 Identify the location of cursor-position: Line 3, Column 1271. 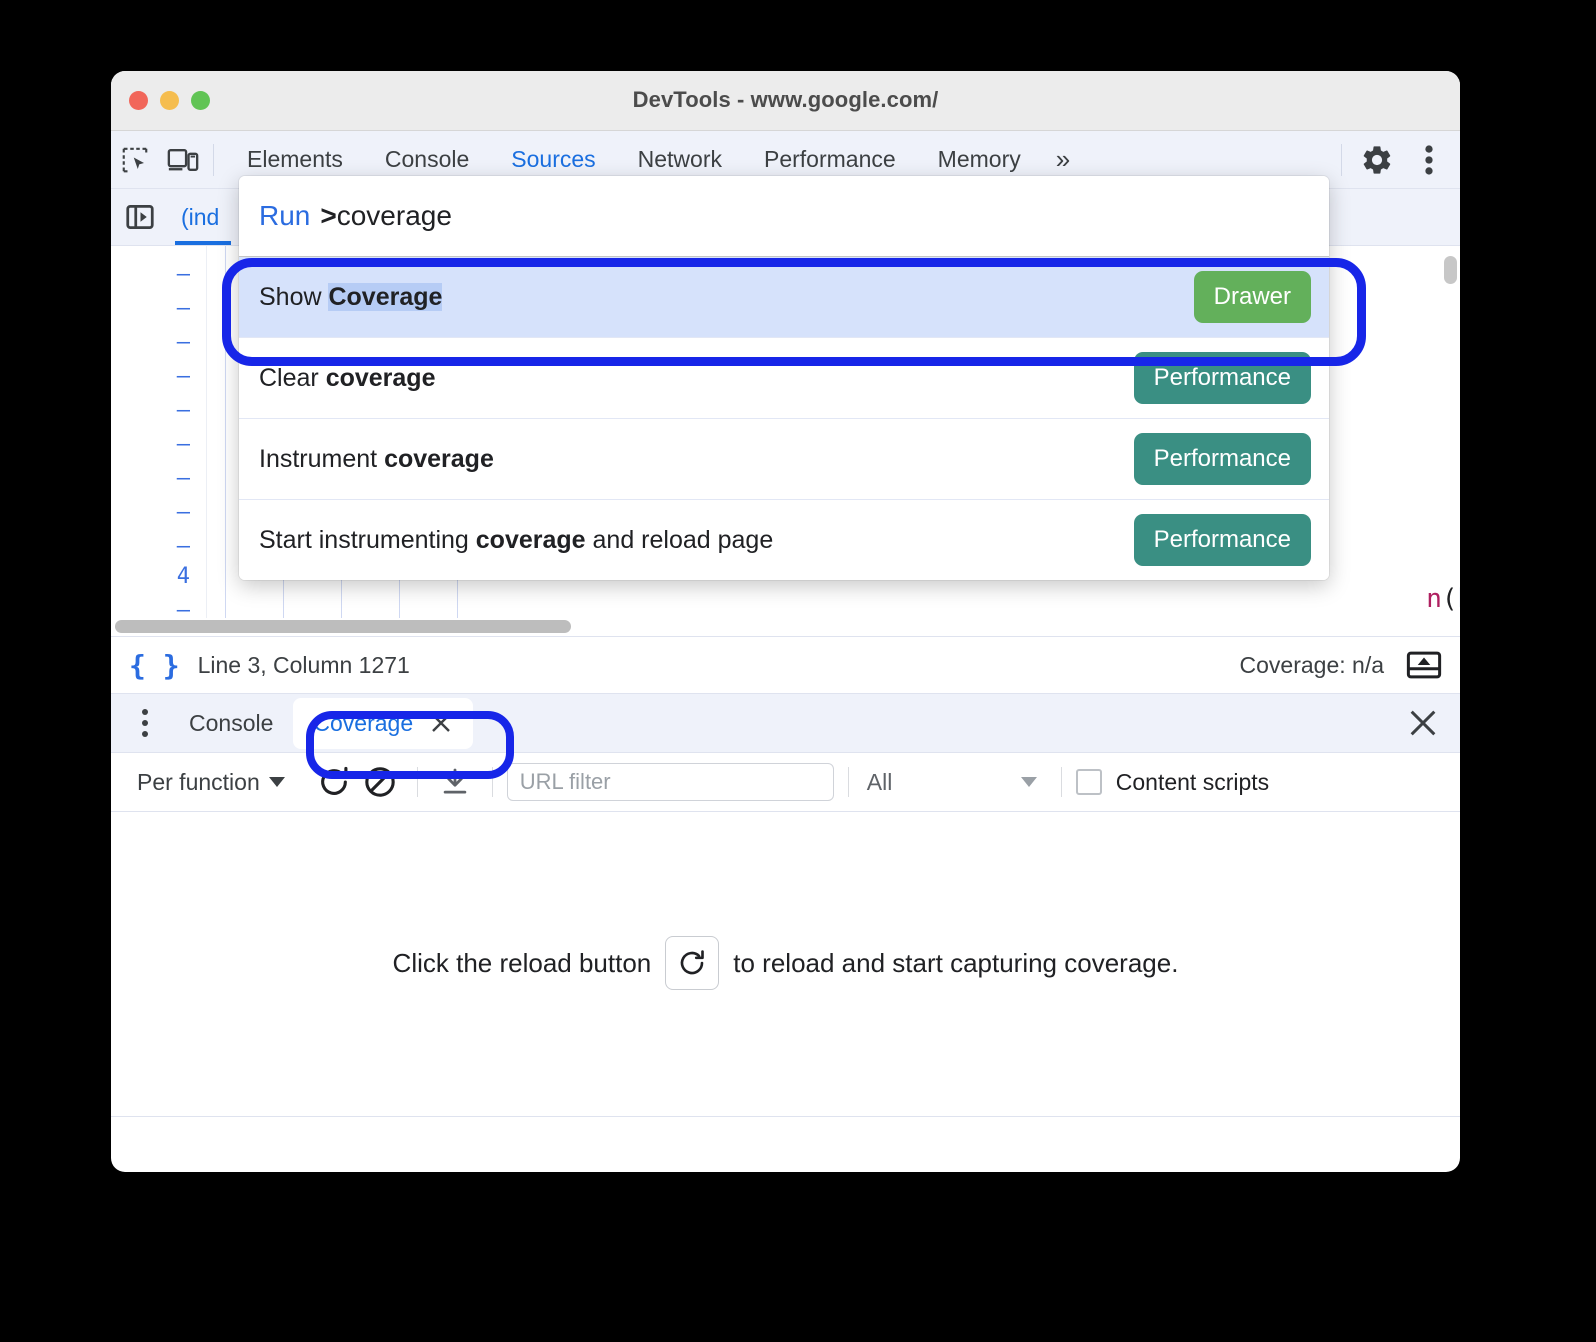
(303, 664).